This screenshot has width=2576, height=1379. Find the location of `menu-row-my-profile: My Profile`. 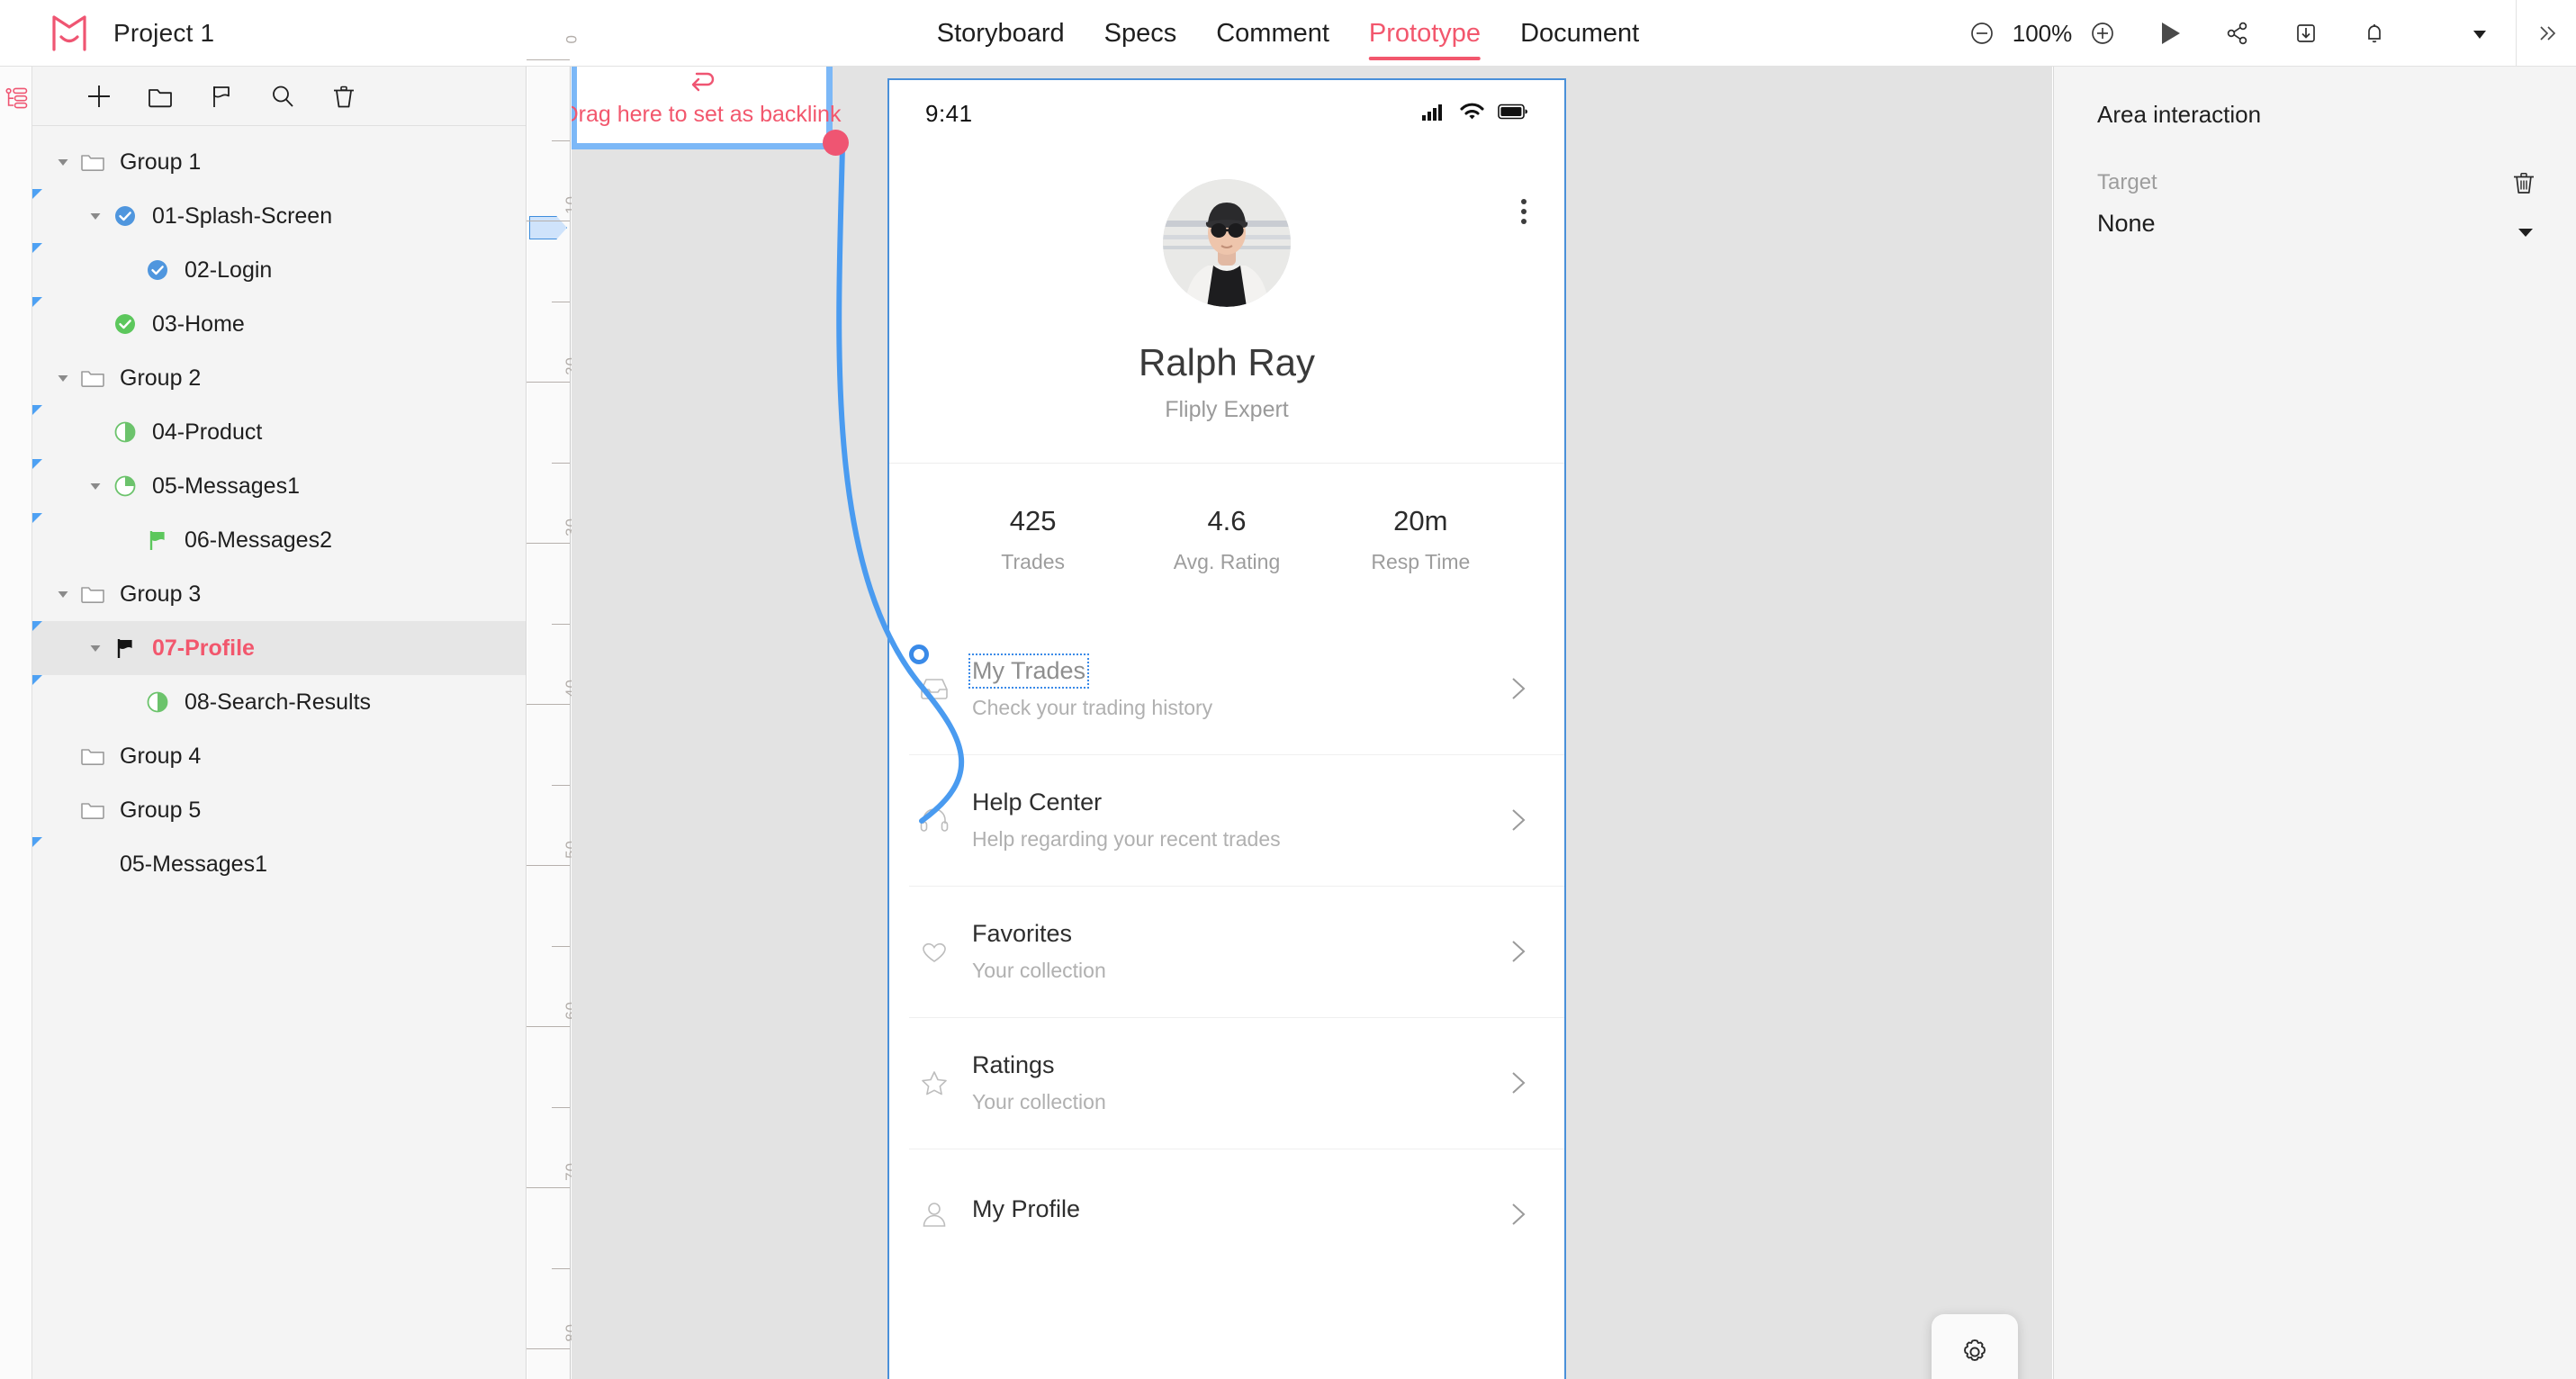

menu-row-my-profile: My Profile is located at coordinates (1226, 1214).